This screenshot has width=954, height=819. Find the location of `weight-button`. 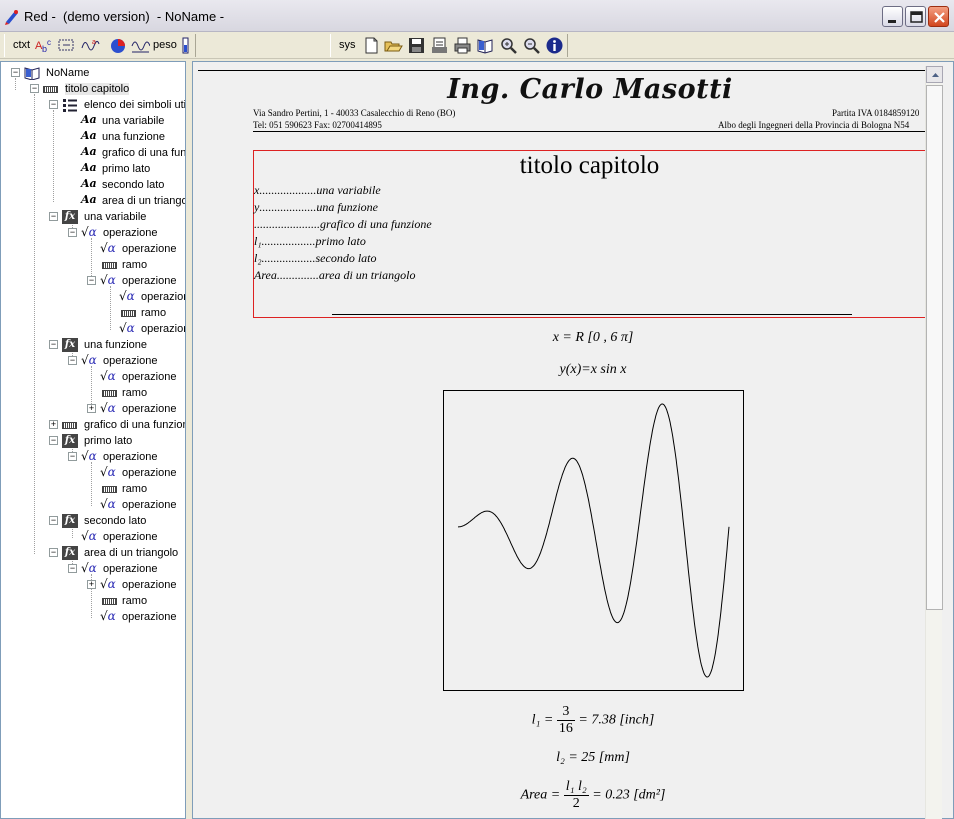

weight-button is located at coordinates (186, 45).